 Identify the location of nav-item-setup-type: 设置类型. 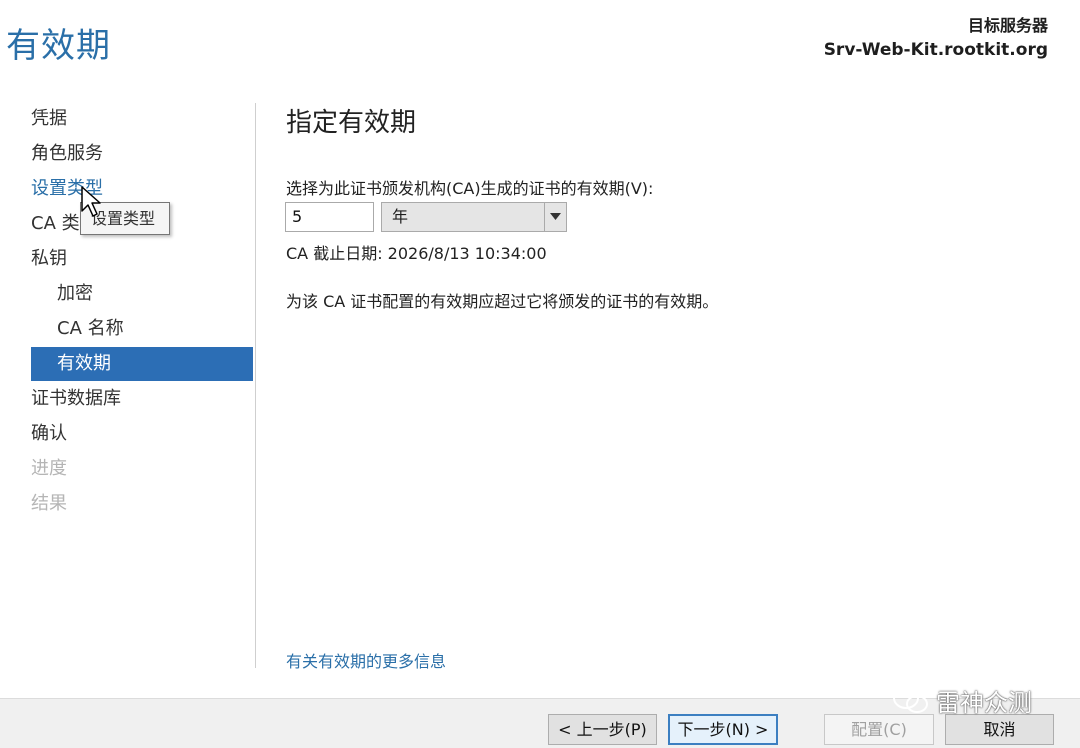
(142, 189).